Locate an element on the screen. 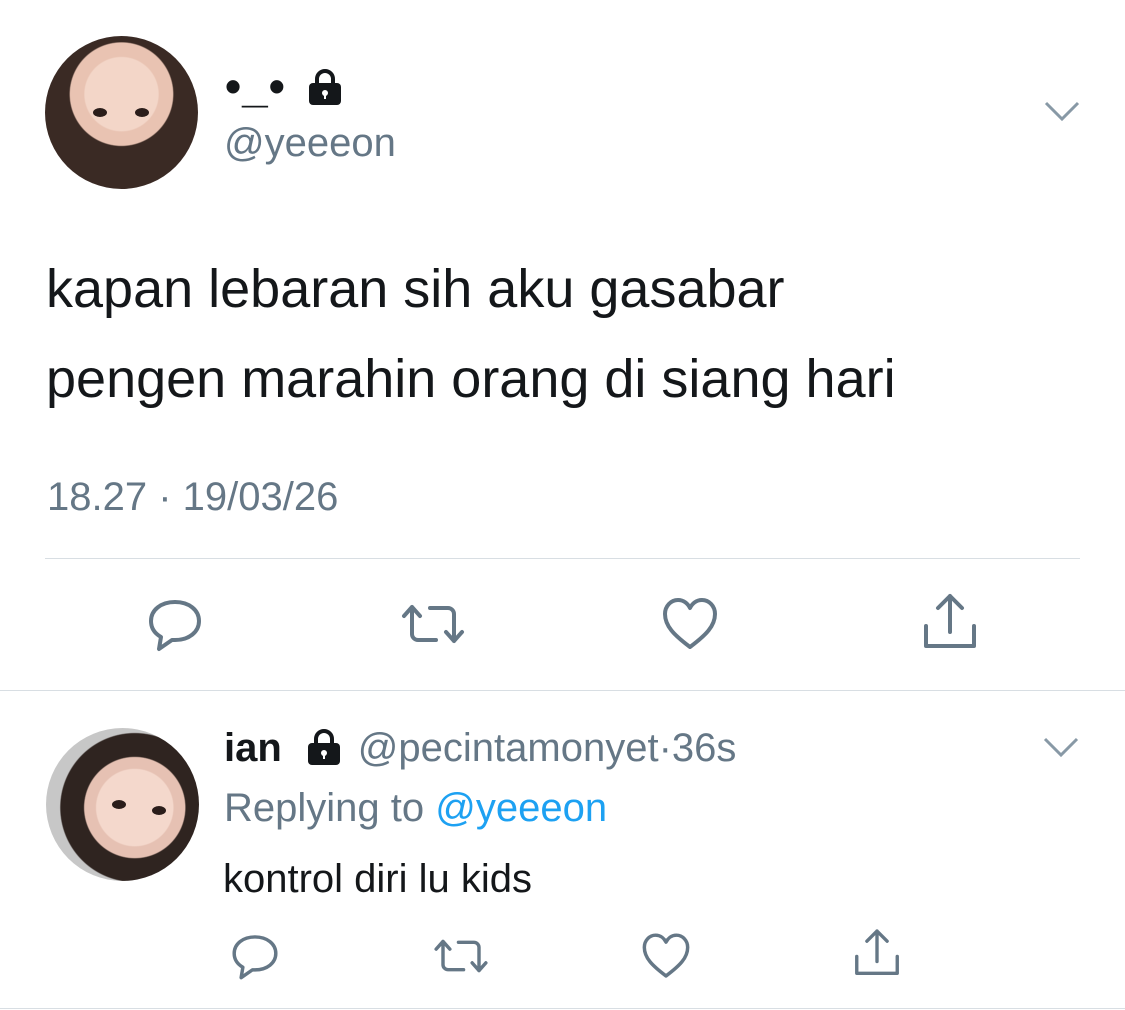 This screenshot has width=1125, height=1010. handle: @yeeeon is located at coordinates (310, 143).